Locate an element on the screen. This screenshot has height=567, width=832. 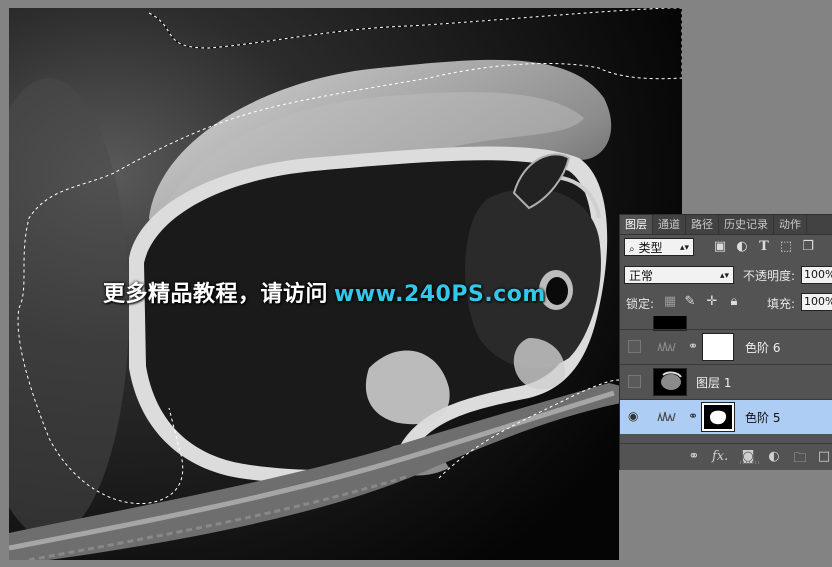
layer-name: 色阶 5 is located at coordinates (762, 417).